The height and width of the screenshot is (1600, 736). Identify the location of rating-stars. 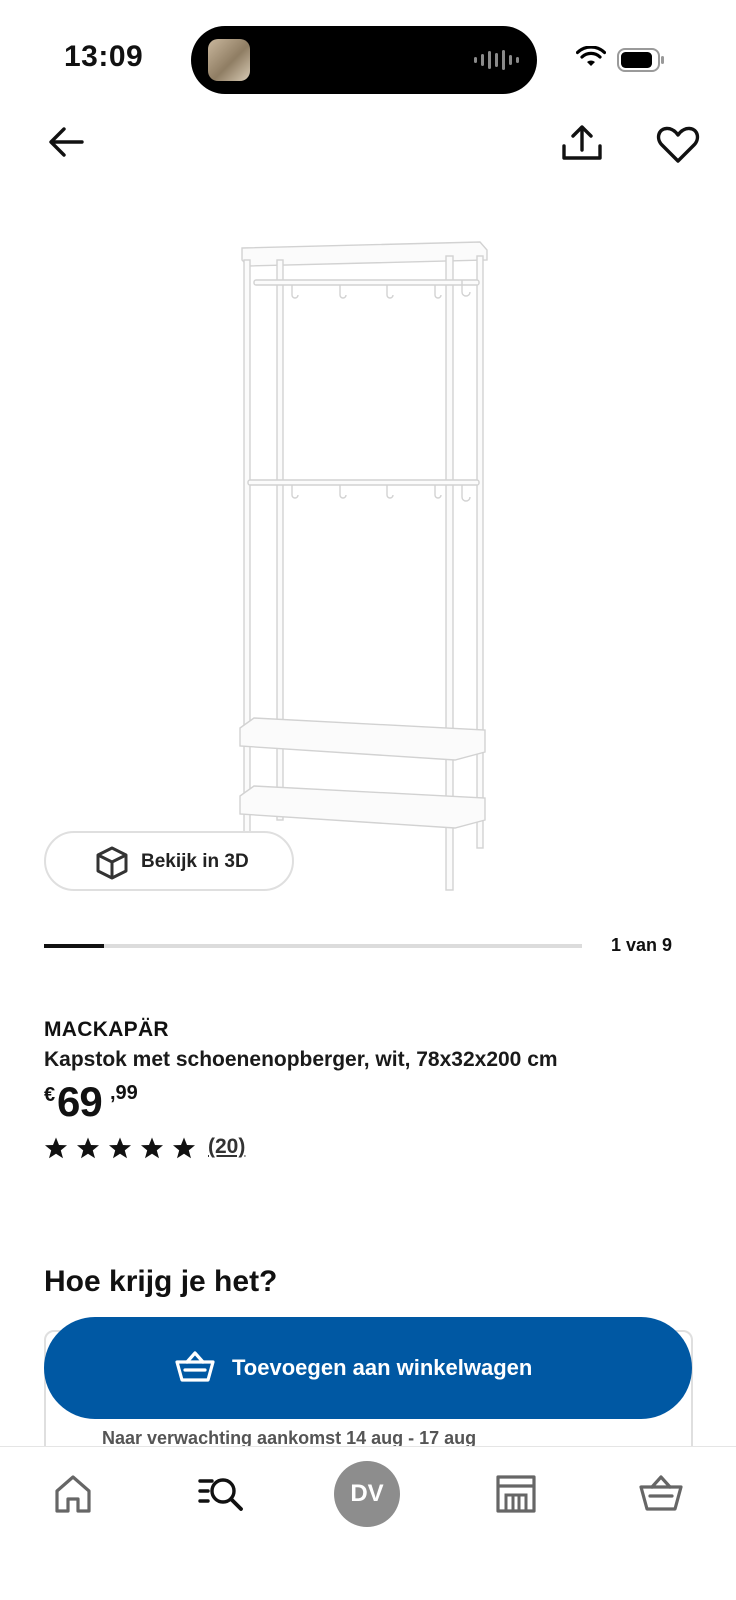
(120, 1148).